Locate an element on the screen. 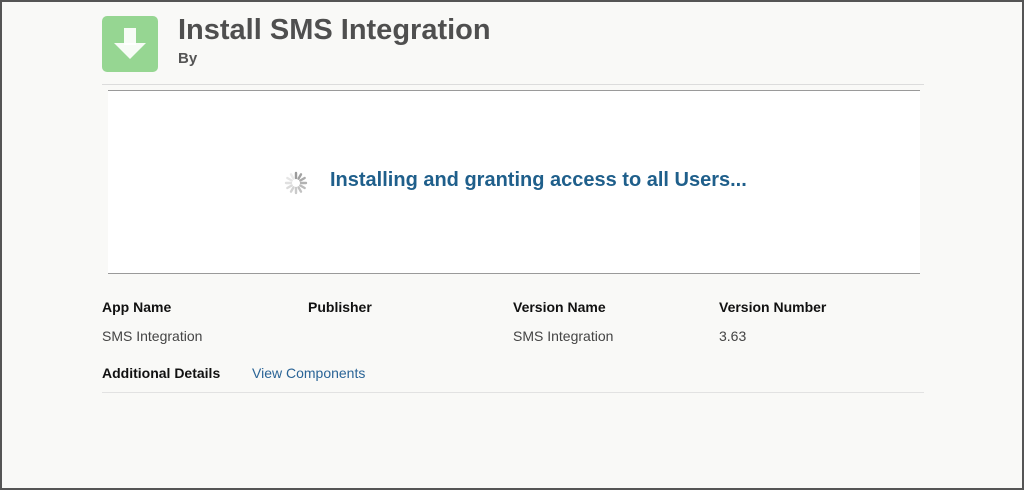  version-number-value: 3.63 is located at coordinates (733, 336).